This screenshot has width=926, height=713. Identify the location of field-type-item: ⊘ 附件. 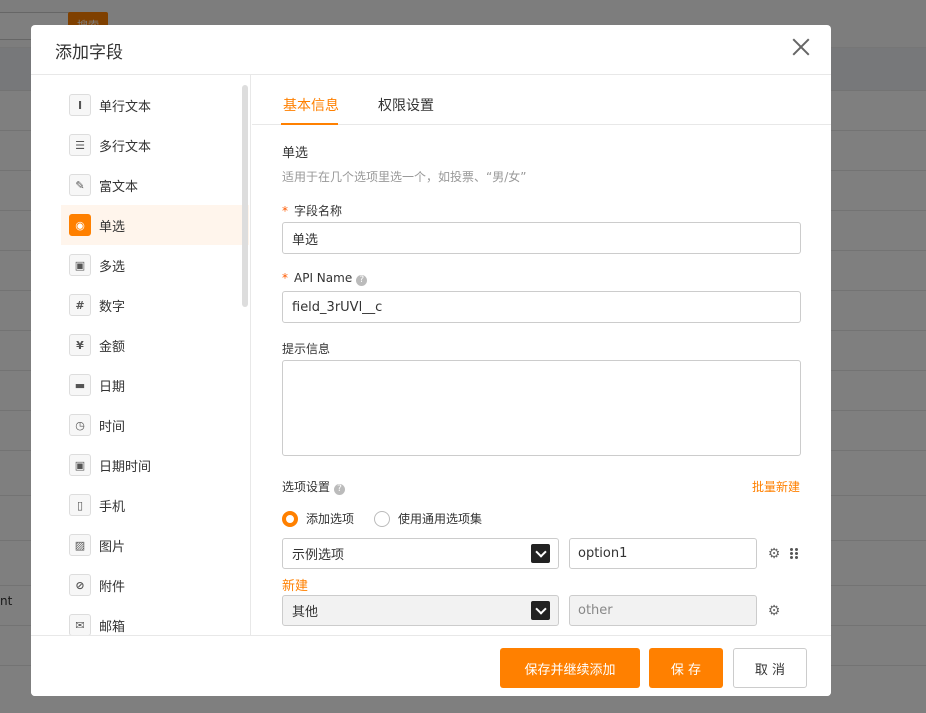
(155, 585).